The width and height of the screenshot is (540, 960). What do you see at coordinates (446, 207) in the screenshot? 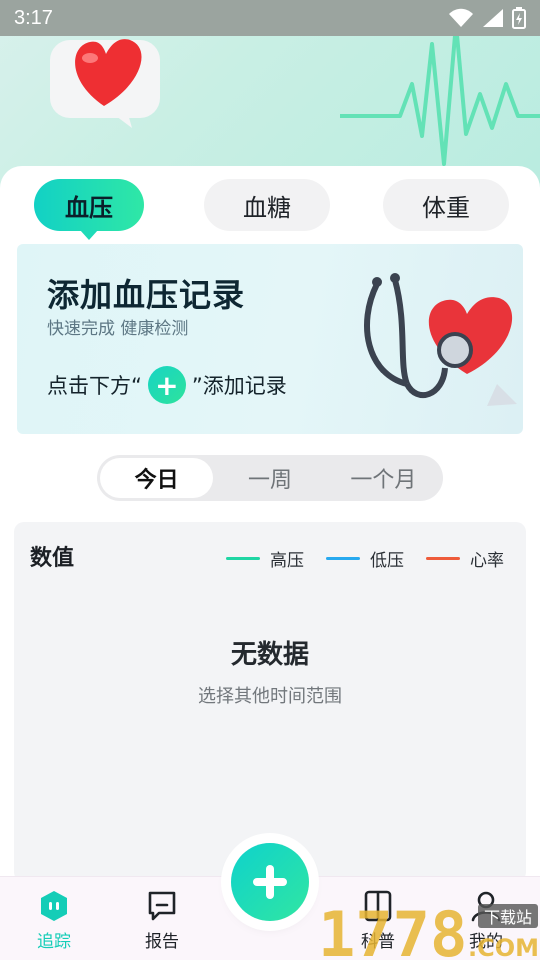
I see `tab-label: 体重` at bounding box center [446, 207].